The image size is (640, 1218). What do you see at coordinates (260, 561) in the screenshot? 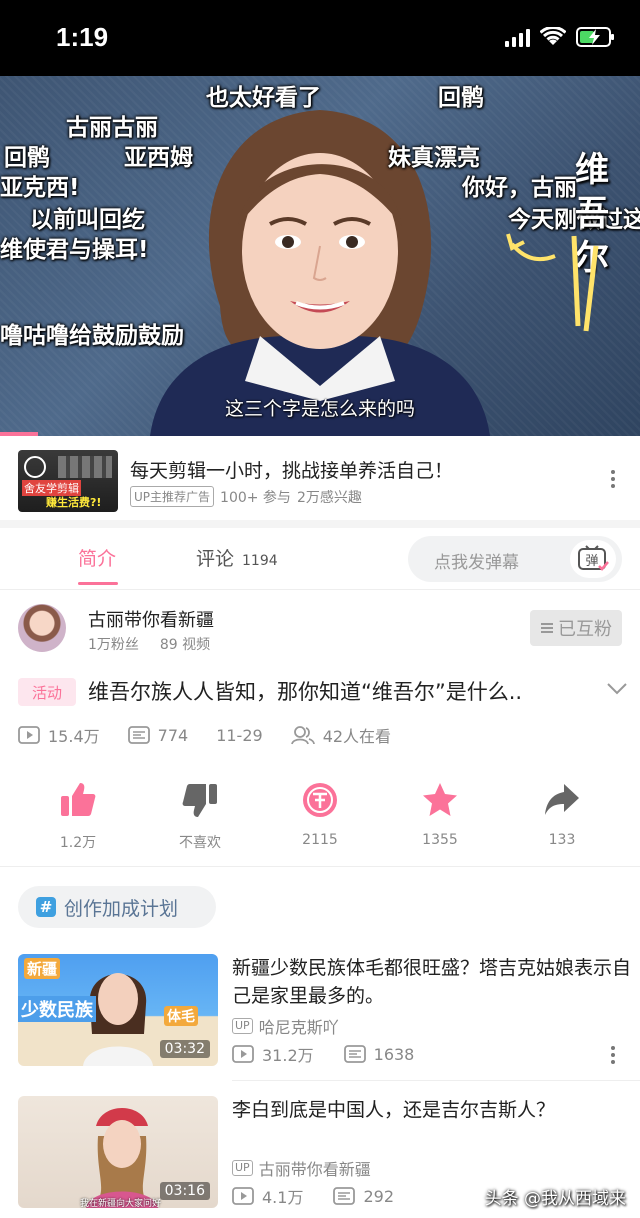
I see `comment-count: 1194` at bounding box center [260, 561].